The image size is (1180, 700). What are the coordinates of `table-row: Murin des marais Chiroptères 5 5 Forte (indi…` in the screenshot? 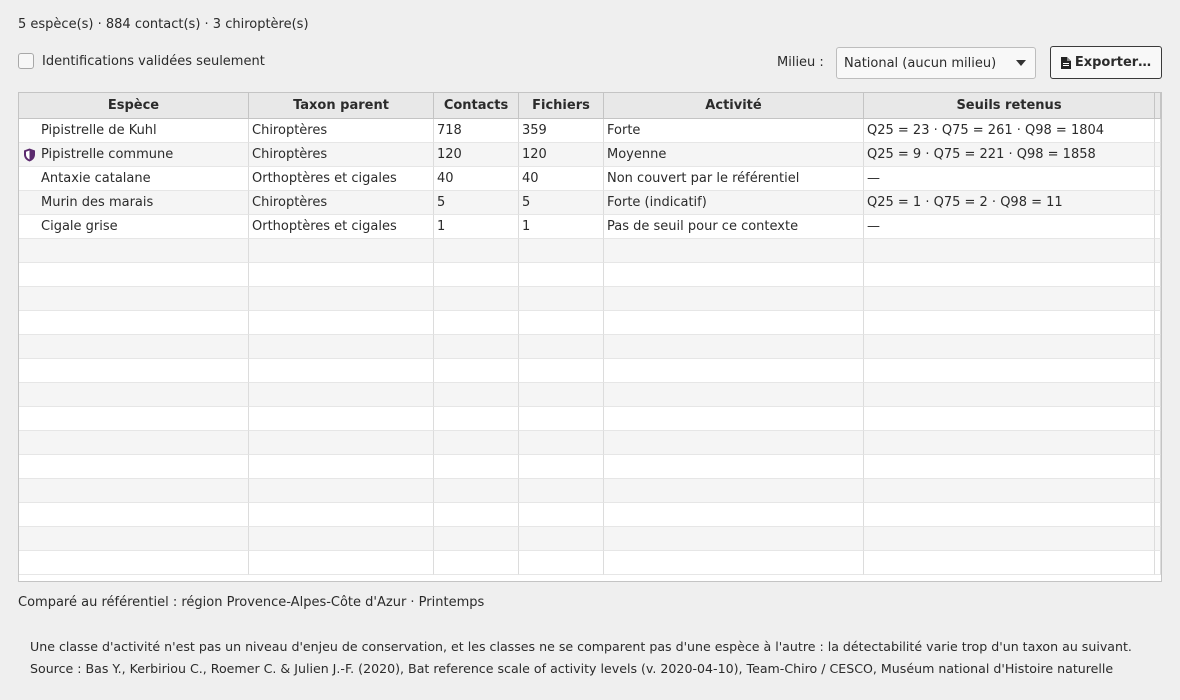 It's located at (590, 203).